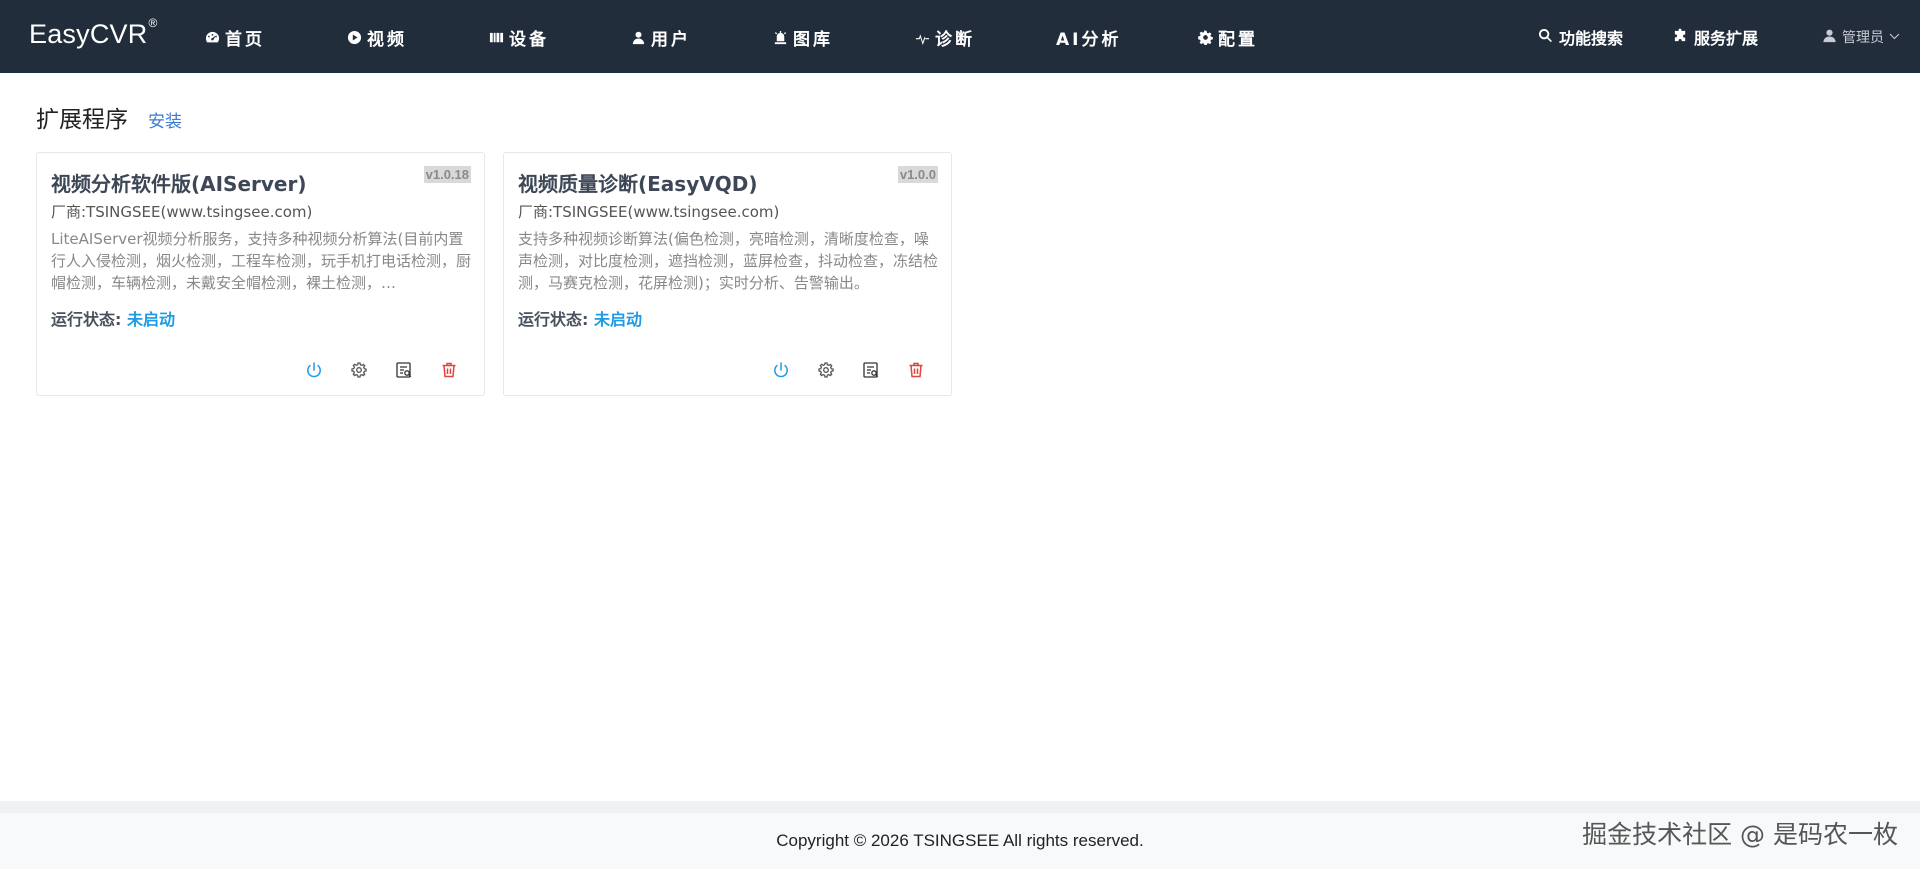 The width and height of the screenshot is (1920, 869). I want to click on device-icon, so click(496, 37).